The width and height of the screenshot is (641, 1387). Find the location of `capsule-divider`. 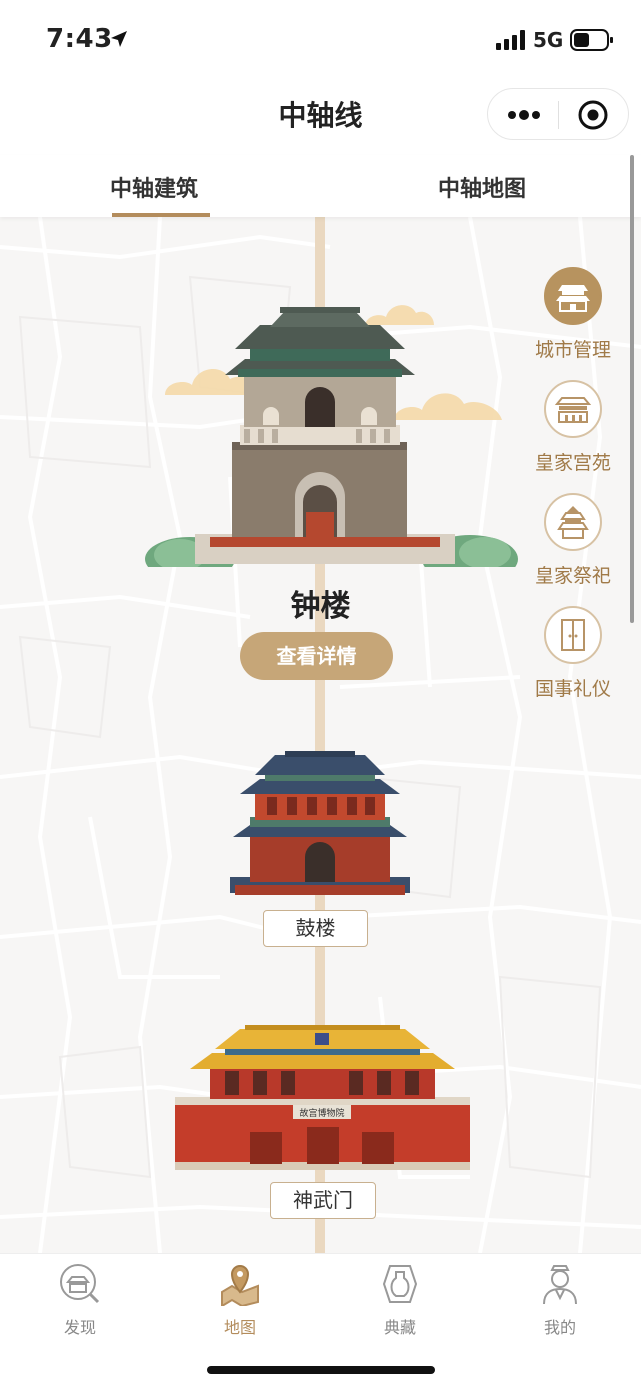

capsule-divider is located at coordinates (558, 115).